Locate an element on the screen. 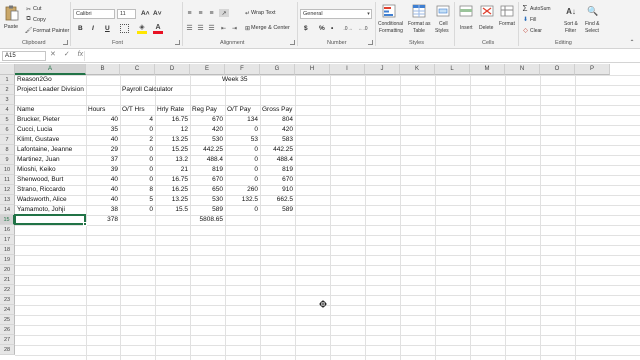 This screenshot has width=640, height=360. value-cell: 442.25 is located at coordinates (207, 150).